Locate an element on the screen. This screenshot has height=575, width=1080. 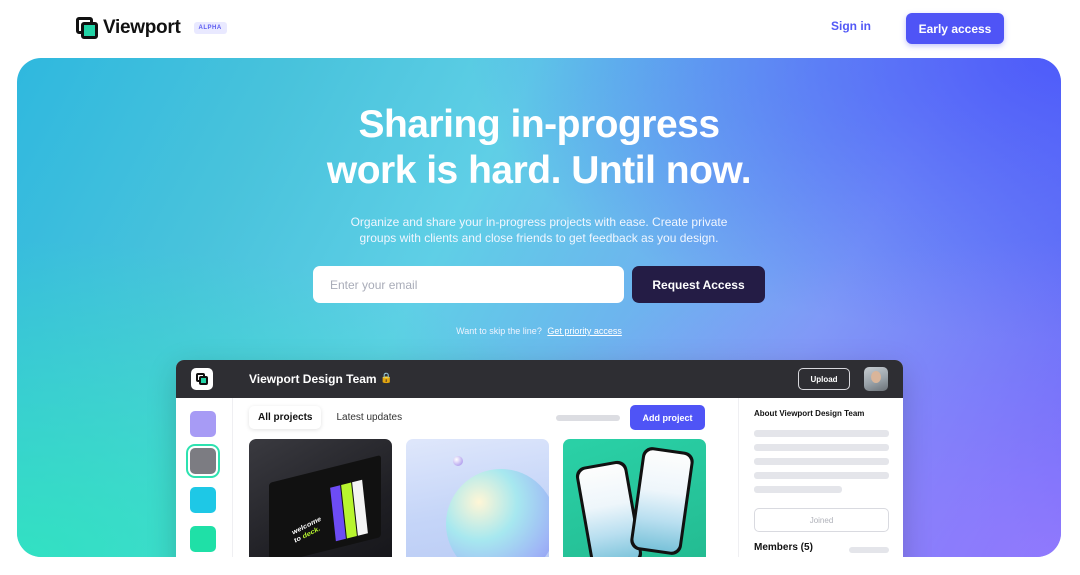
skip-line-label: Want to skip the line? is located at coordinates (499, 331).